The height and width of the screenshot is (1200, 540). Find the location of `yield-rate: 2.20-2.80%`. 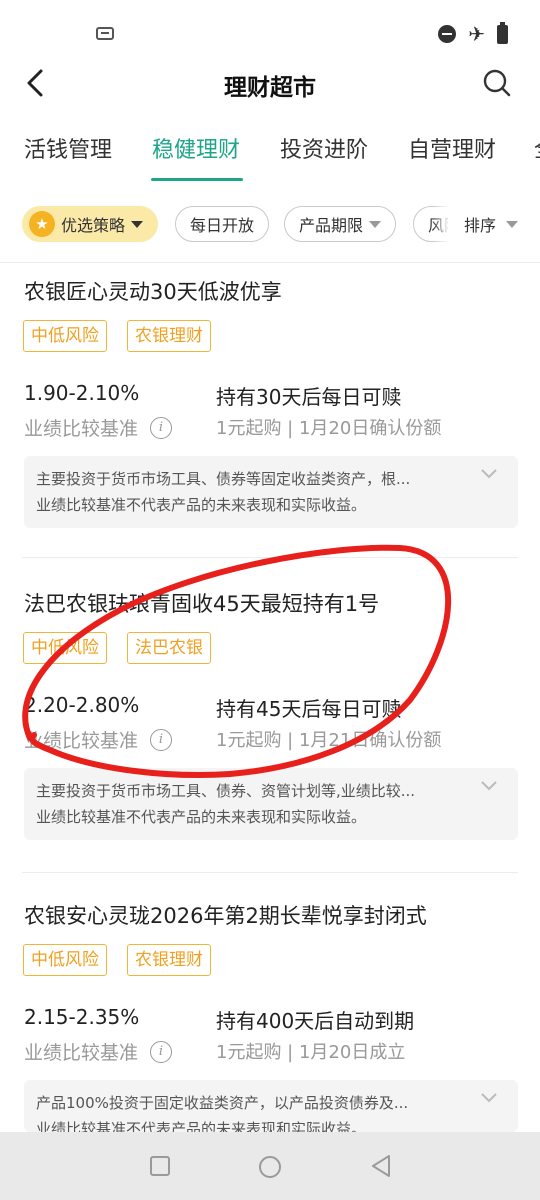

yield-rate: 2.20-2.80% is located at coordinates (82, 705).